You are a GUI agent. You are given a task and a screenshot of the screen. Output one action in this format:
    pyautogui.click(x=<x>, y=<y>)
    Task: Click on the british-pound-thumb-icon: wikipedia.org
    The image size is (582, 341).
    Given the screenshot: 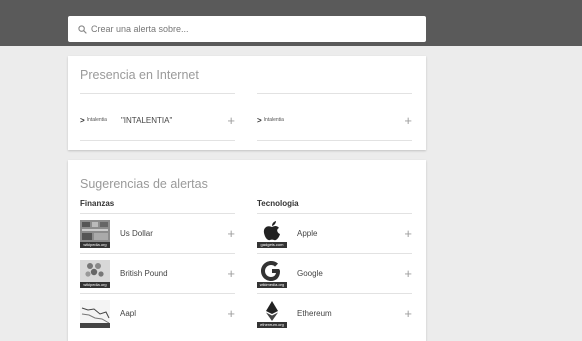 What is the action you would take?
    pyautogui.click(x=95, y=273)
    